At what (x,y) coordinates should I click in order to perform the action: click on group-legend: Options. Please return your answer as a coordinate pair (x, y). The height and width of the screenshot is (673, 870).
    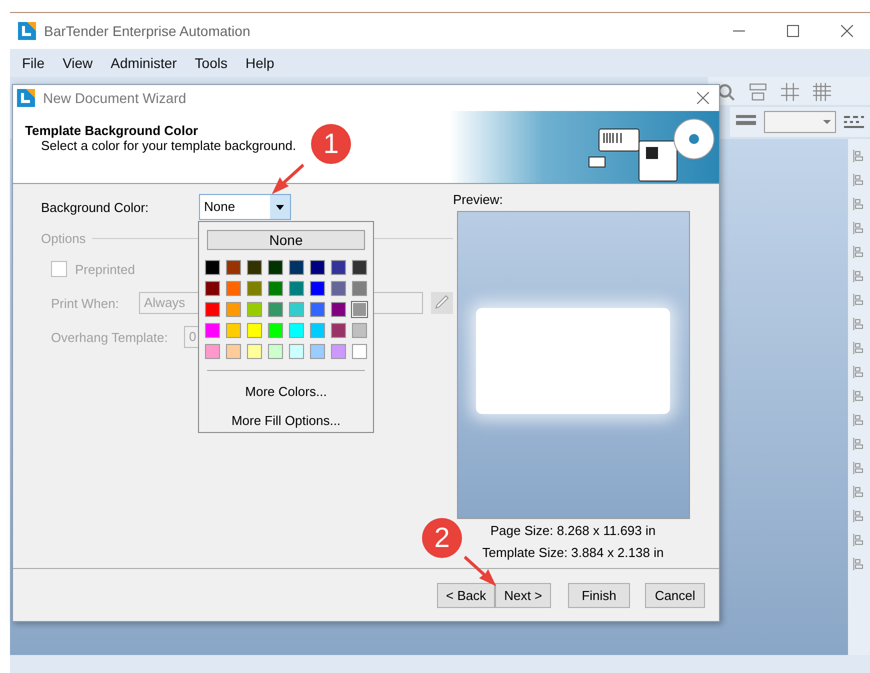
    Looking at the image, I should click on (63, 238).